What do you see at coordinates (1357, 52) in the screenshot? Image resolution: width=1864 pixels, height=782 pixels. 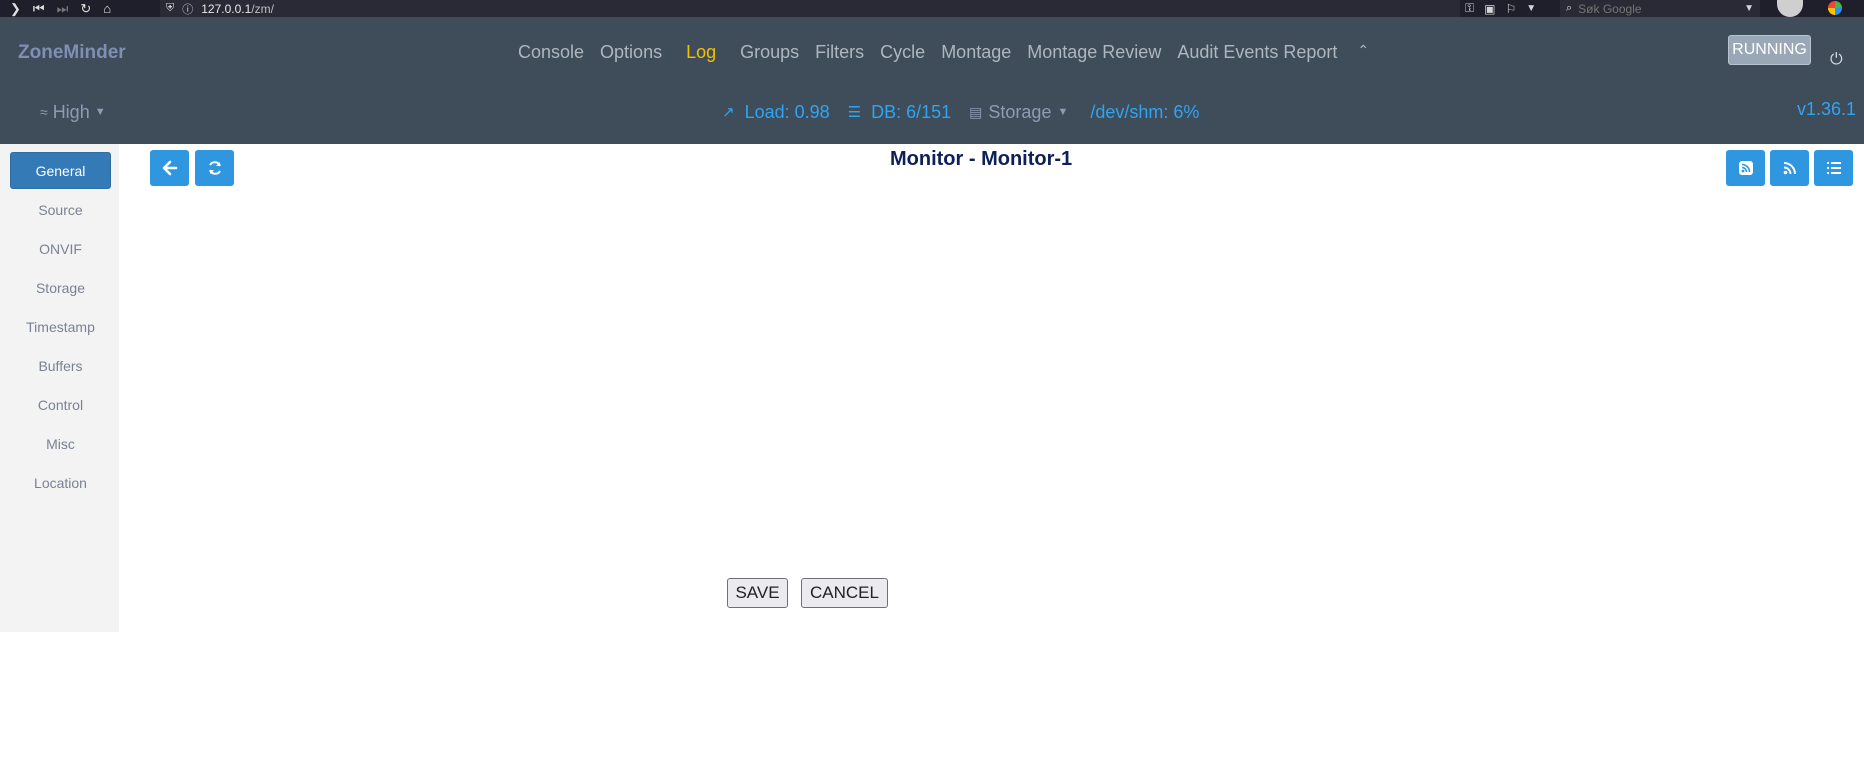 I see `chevron-up-icon: ⌃` at bounding box center [1357, 52].